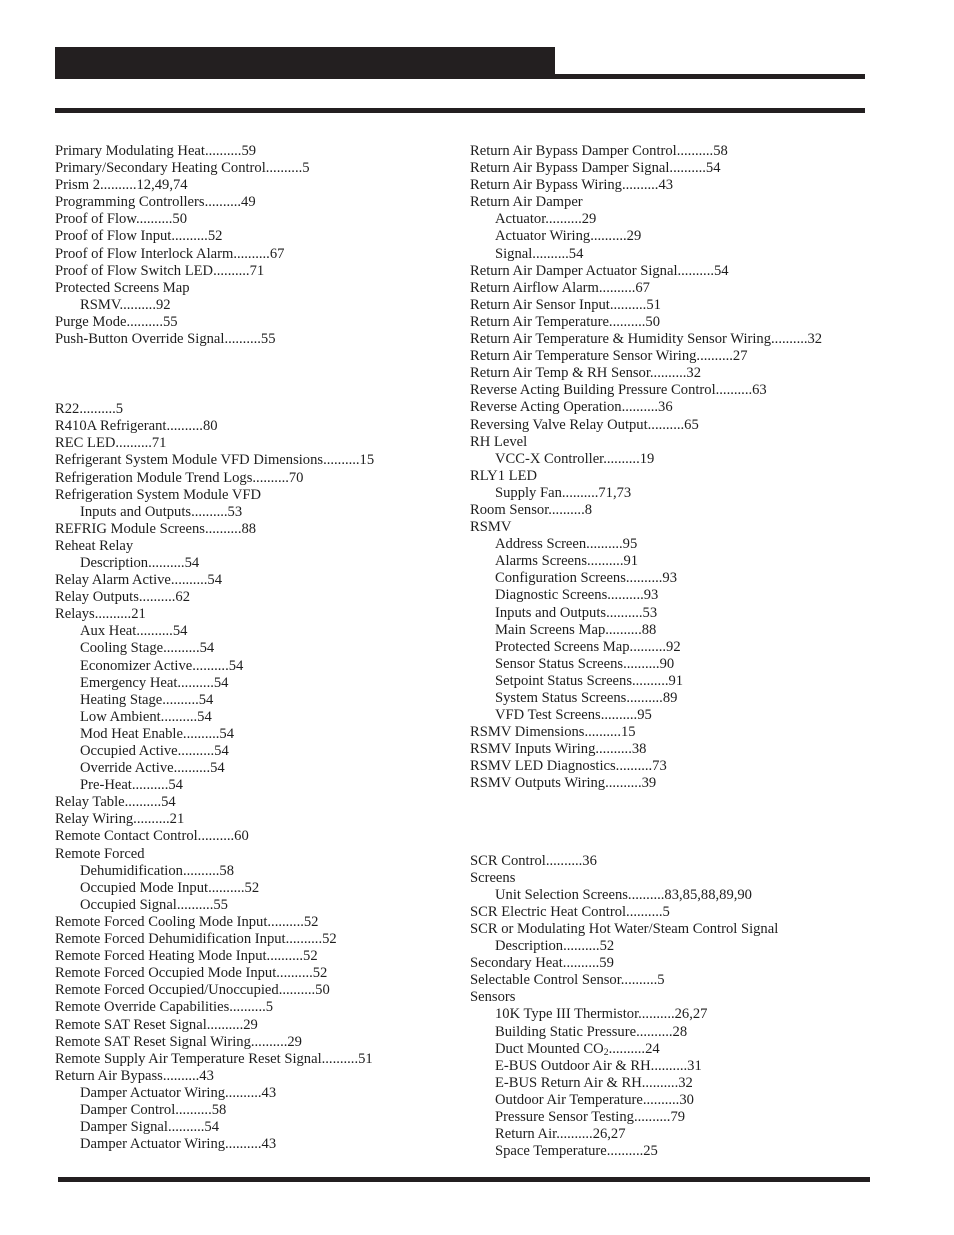 This screenshot has height=1235, width=954. What do you see at coordinates (255, 819) in the screenshot?
I see `index-entry: Relay Wiring..........21` at bounding box center [255, 819].